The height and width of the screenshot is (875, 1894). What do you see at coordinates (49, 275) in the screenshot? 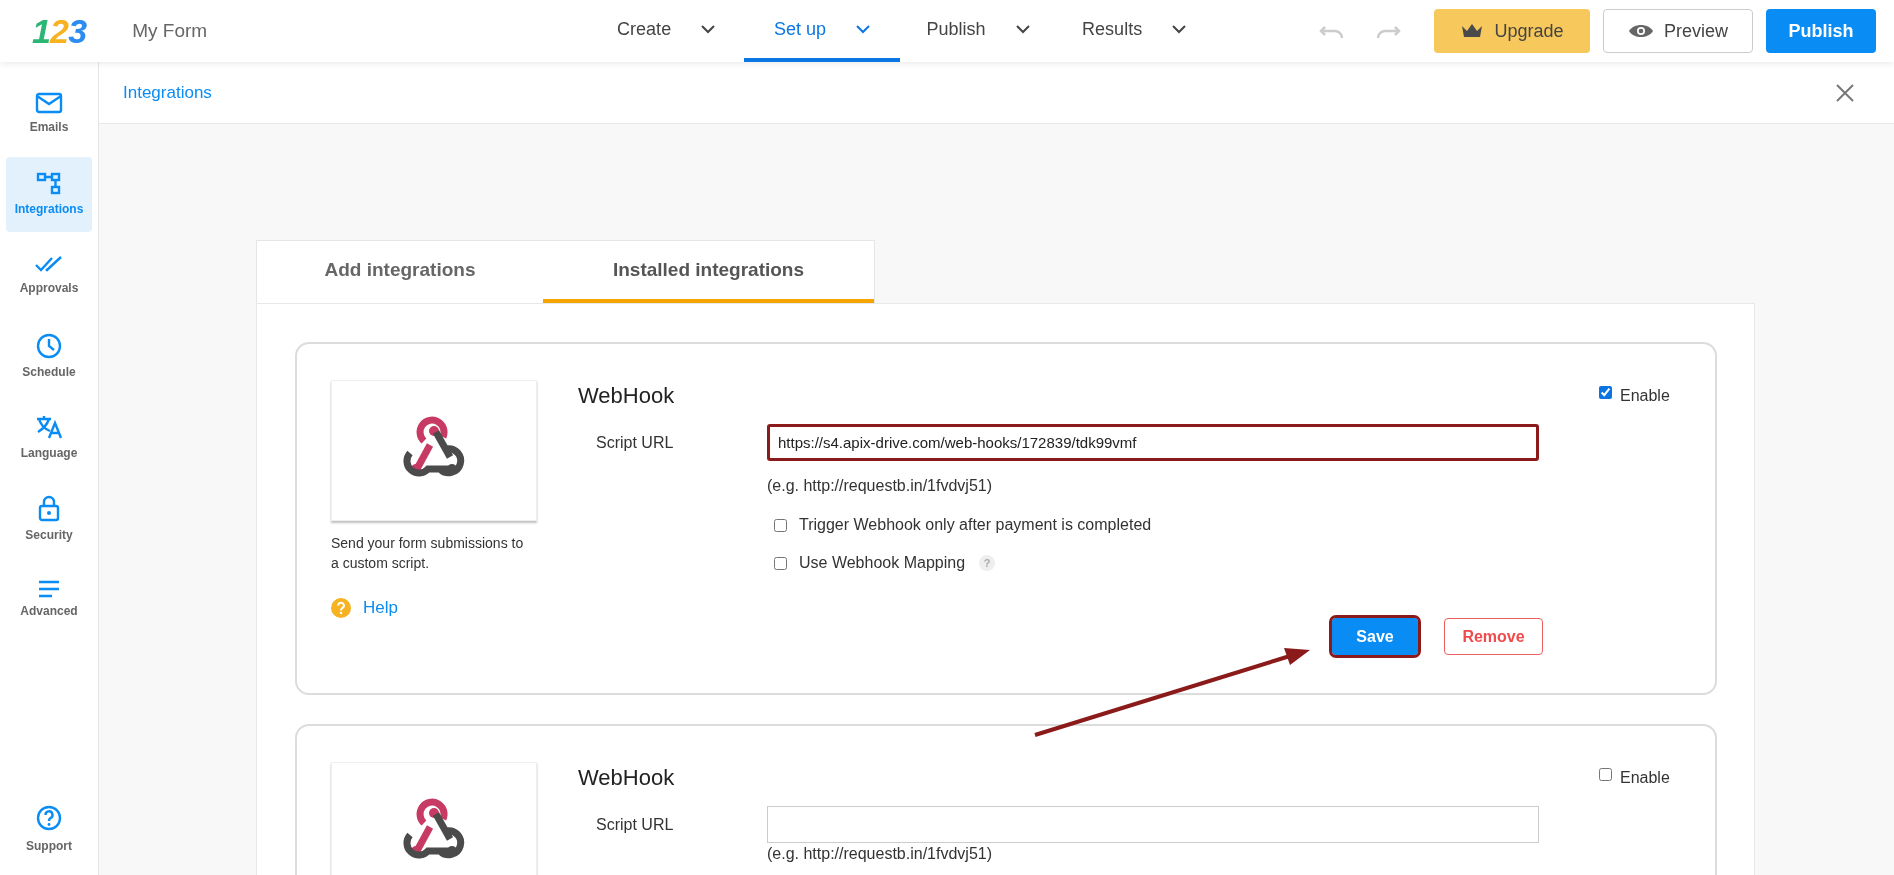
I see `sidebar-item: Approvals` at bounding box center [49, 275].